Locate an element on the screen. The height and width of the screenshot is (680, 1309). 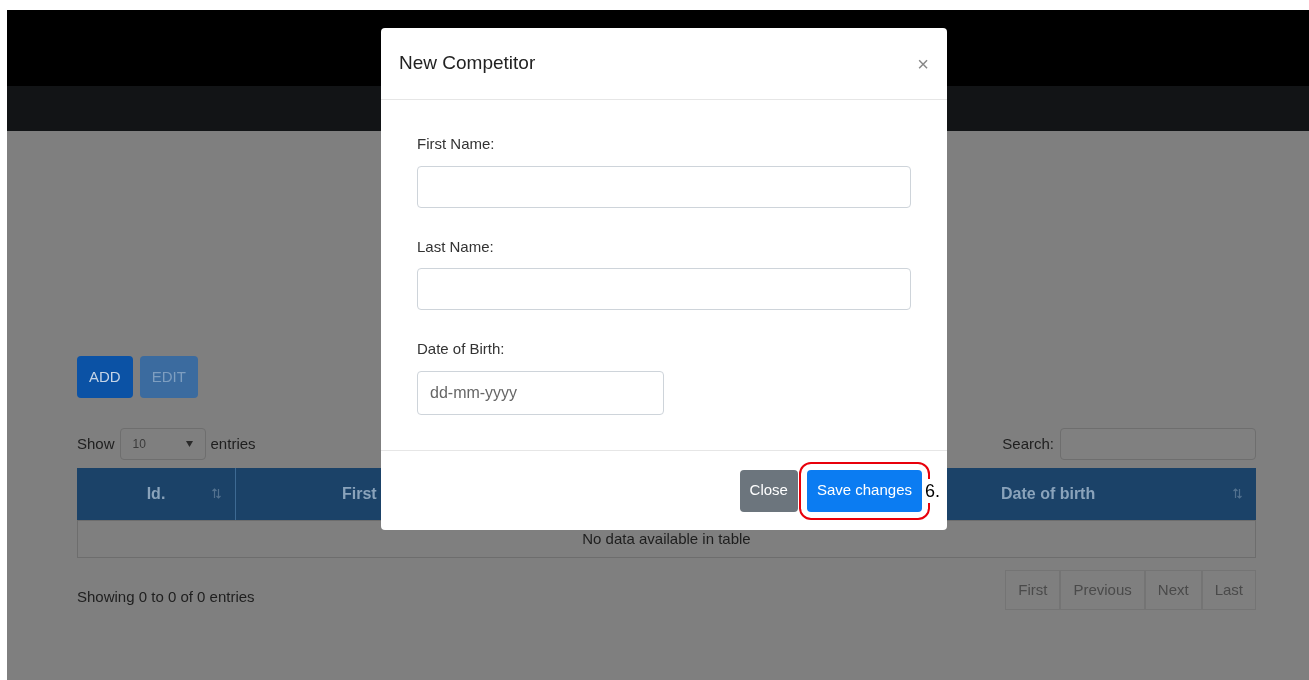
toolbar-button: ADD is located at coordinates (105, 377).